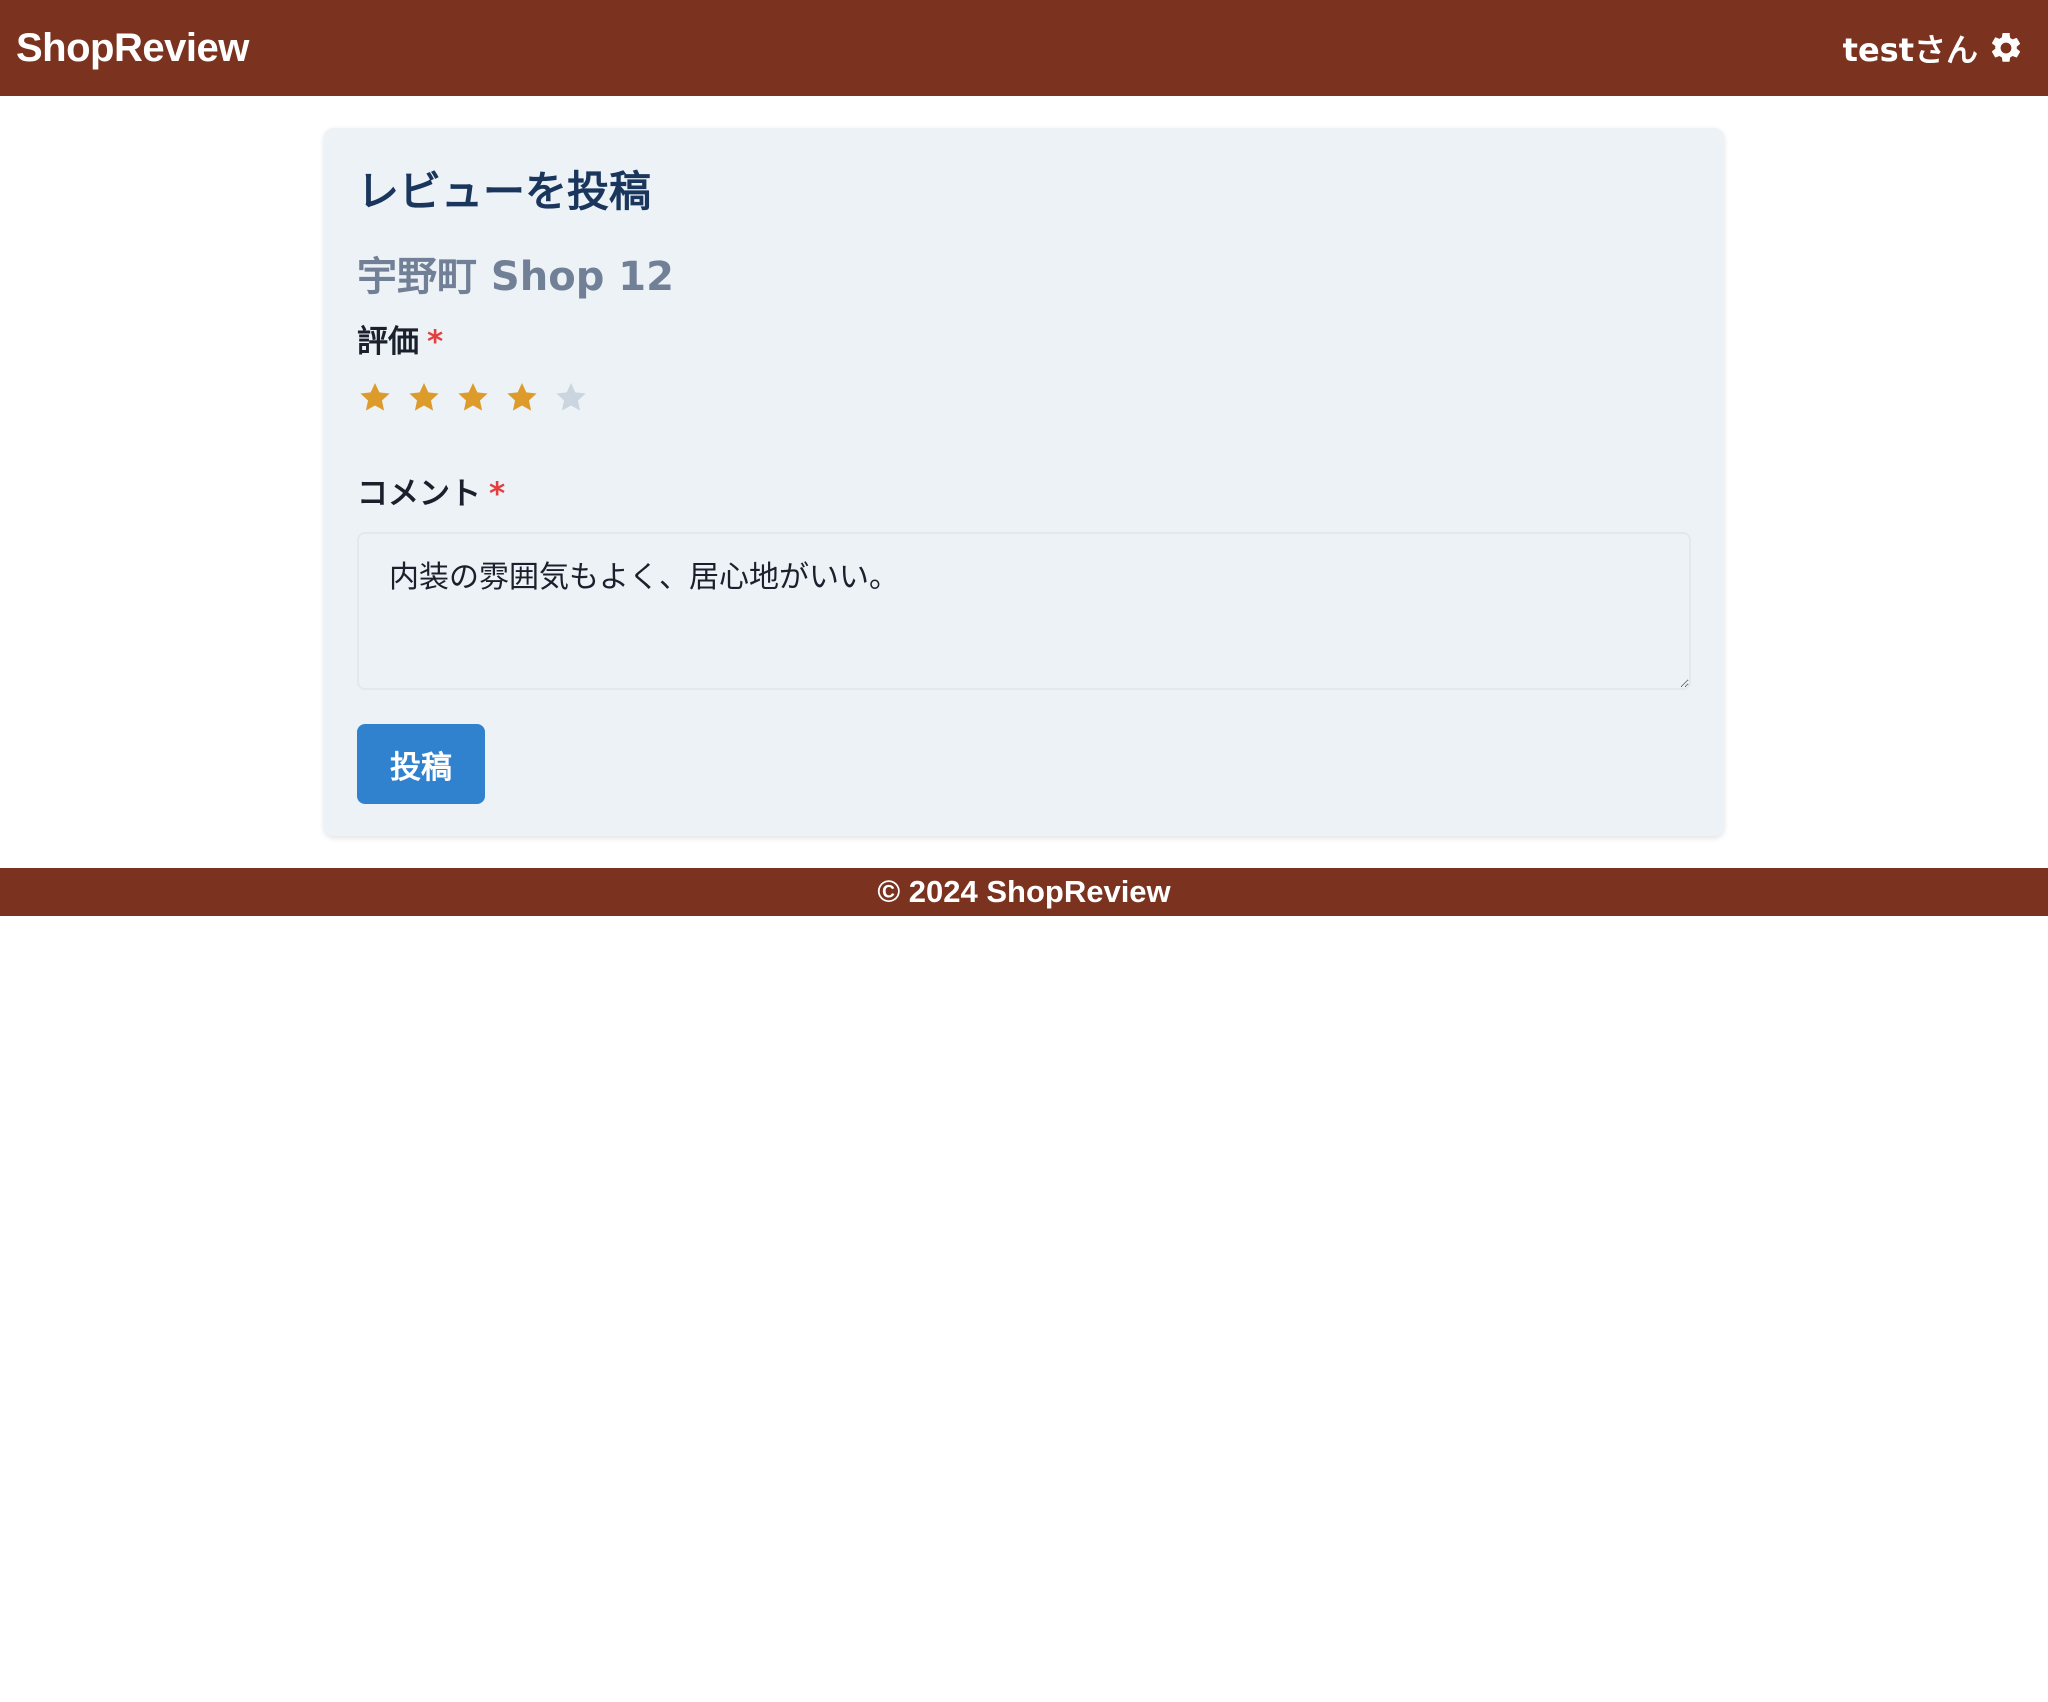 The width and height of the screenshot is (2048, 1702). I want to click on star-rating, so click(473, 398).